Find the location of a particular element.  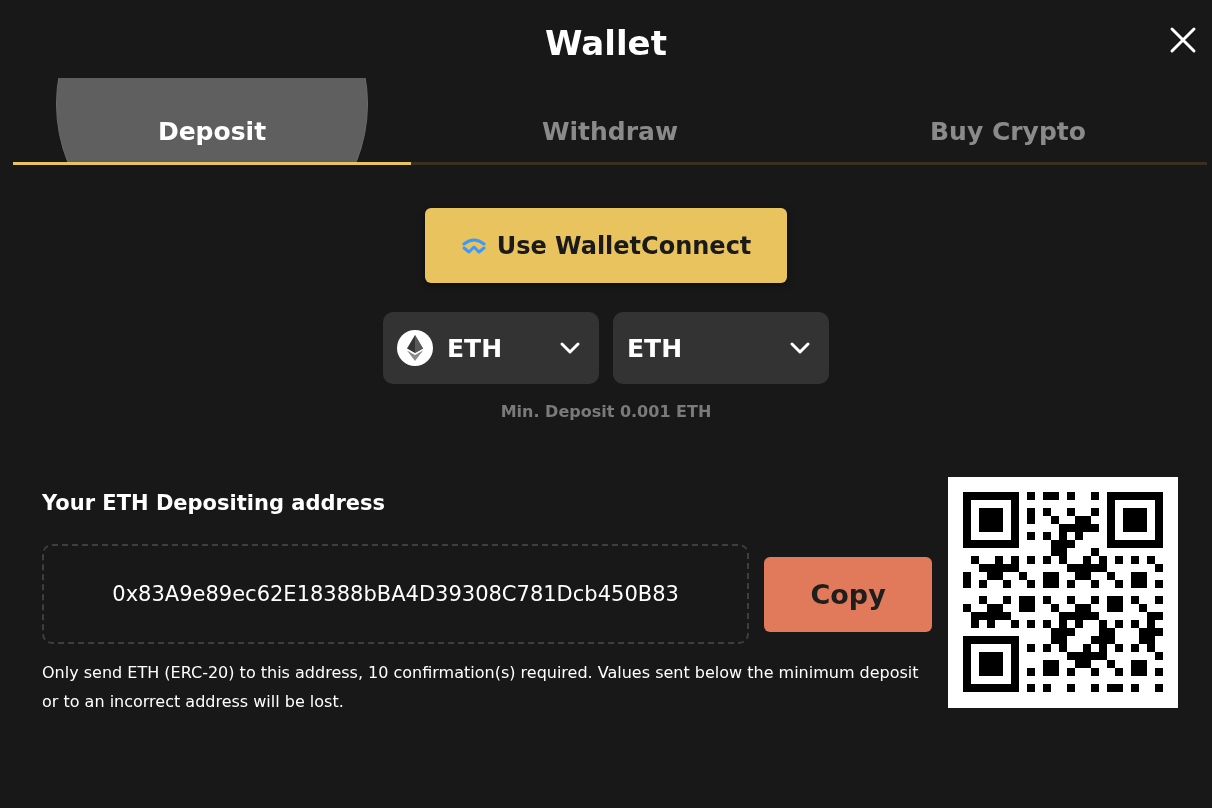

window-title: Wallet is located at coordinates (606, 43).